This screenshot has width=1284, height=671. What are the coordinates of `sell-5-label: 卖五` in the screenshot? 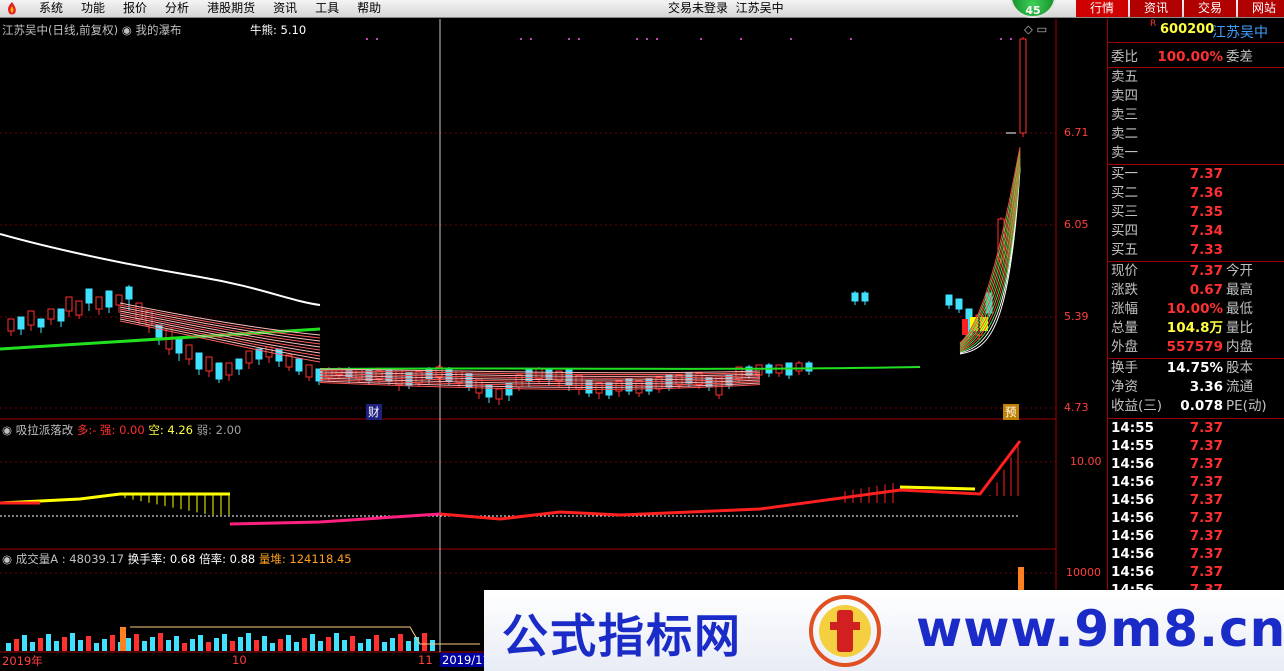 It's located at (1124, 77).